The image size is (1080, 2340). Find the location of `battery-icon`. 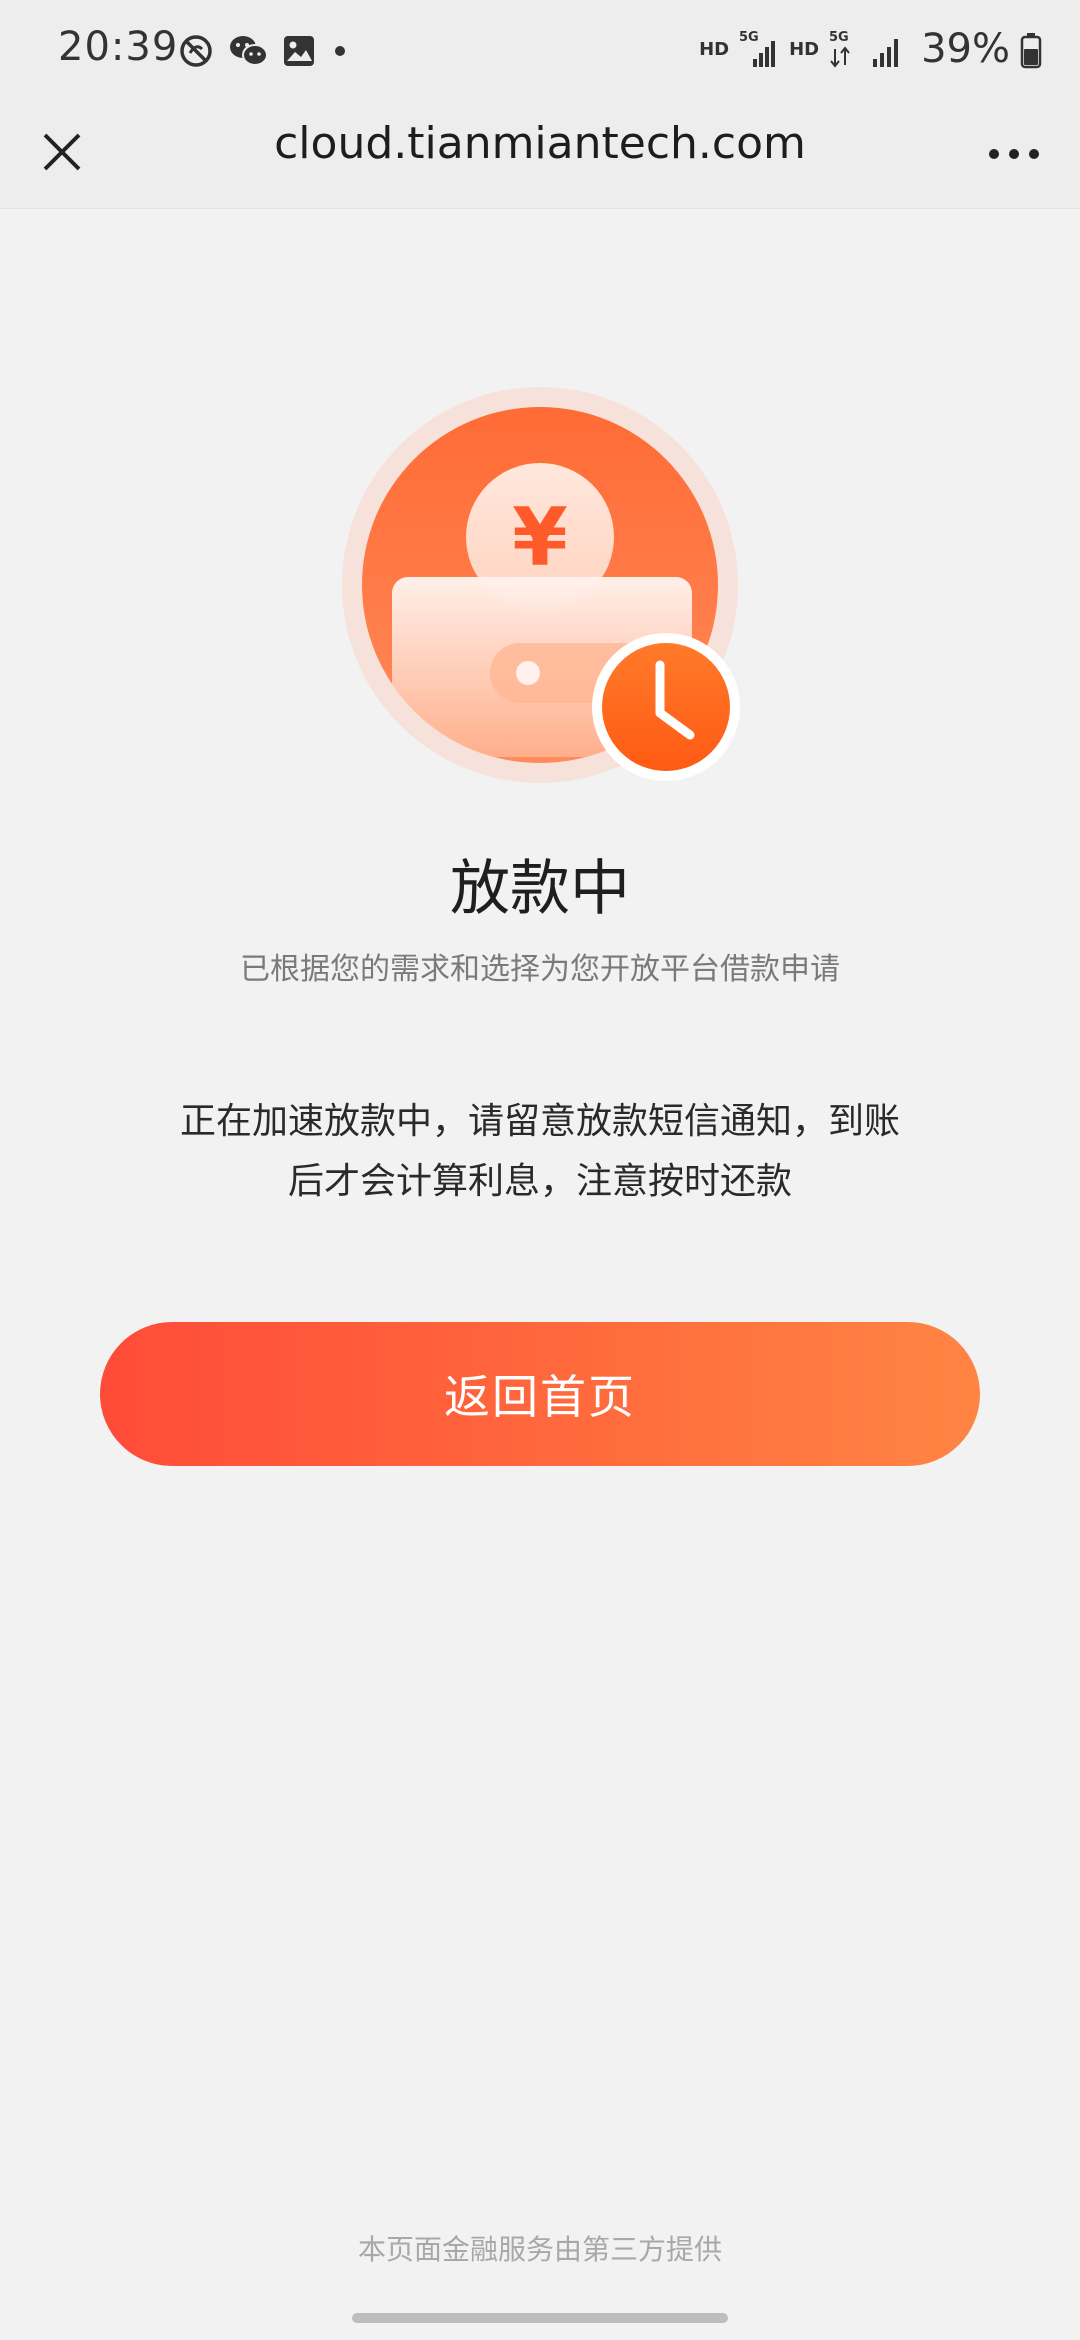

battery-icon is located at coordinates (1031, 49).